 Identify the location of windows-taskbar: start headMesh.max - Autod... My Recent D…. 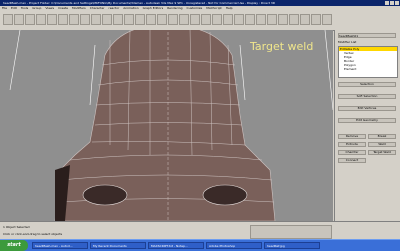
(200, 245).